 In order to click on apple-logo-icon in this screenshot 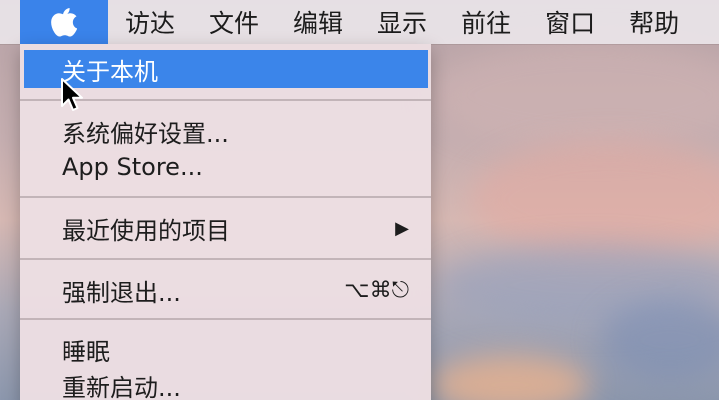, I will do `click(64, 22)`.